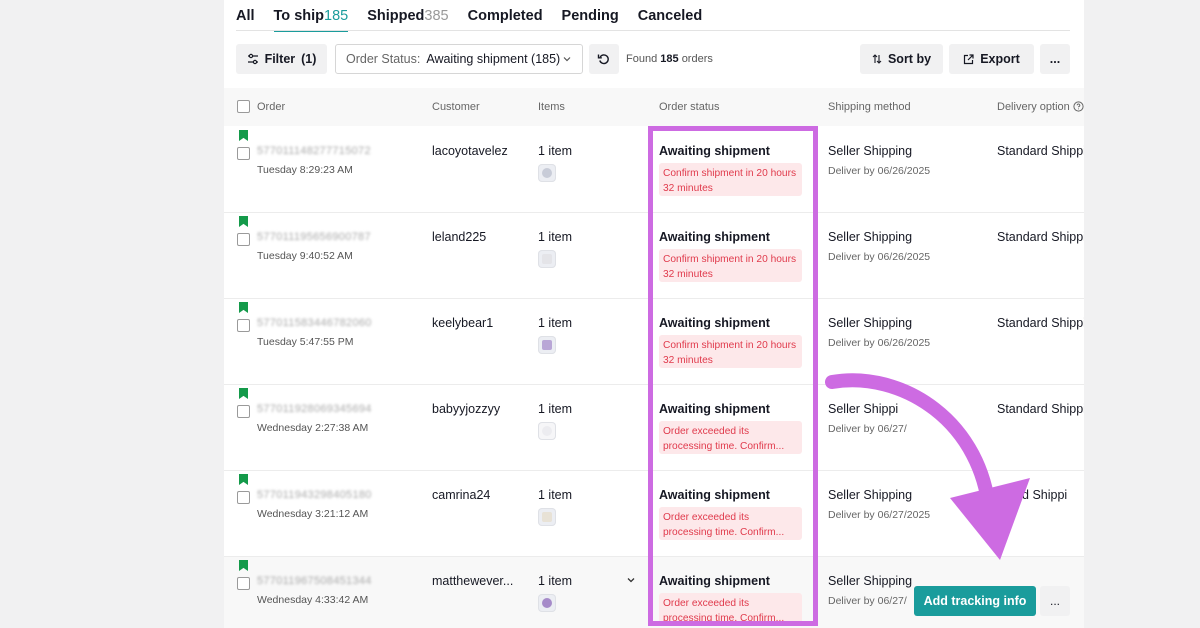  I want to click on filter-button: Filter (1), so click(281, 59).